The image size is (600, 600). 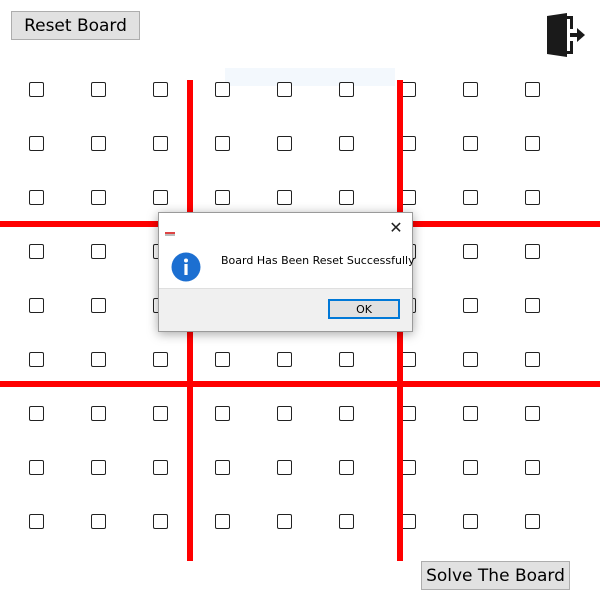 I want to click on faded-background-caption, so click(x=310, y=77).